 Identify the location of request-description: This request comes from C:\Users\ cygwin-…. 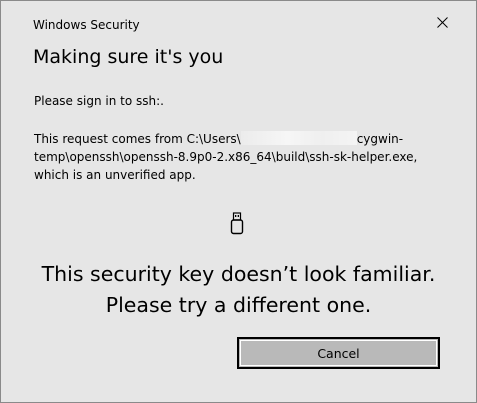
(239, 157).